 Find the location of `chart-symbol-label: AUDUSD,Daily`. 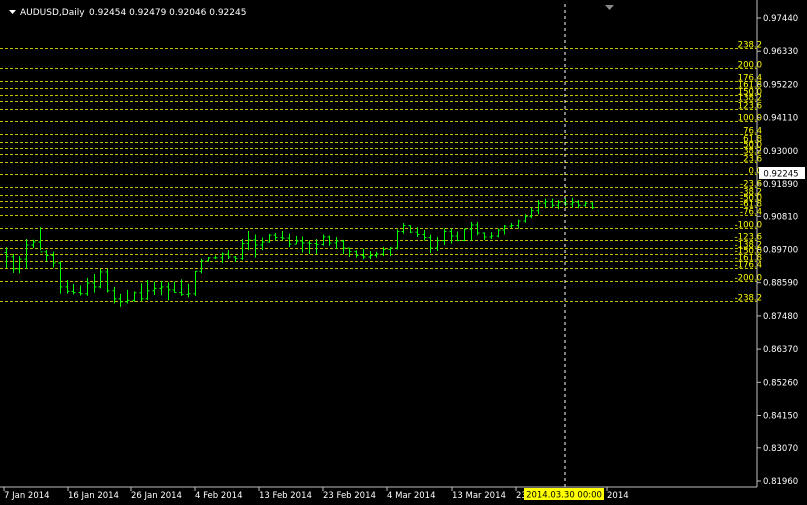

chart-symbol-label: AUDUSD,Daily is located at coordinates (52, 13).